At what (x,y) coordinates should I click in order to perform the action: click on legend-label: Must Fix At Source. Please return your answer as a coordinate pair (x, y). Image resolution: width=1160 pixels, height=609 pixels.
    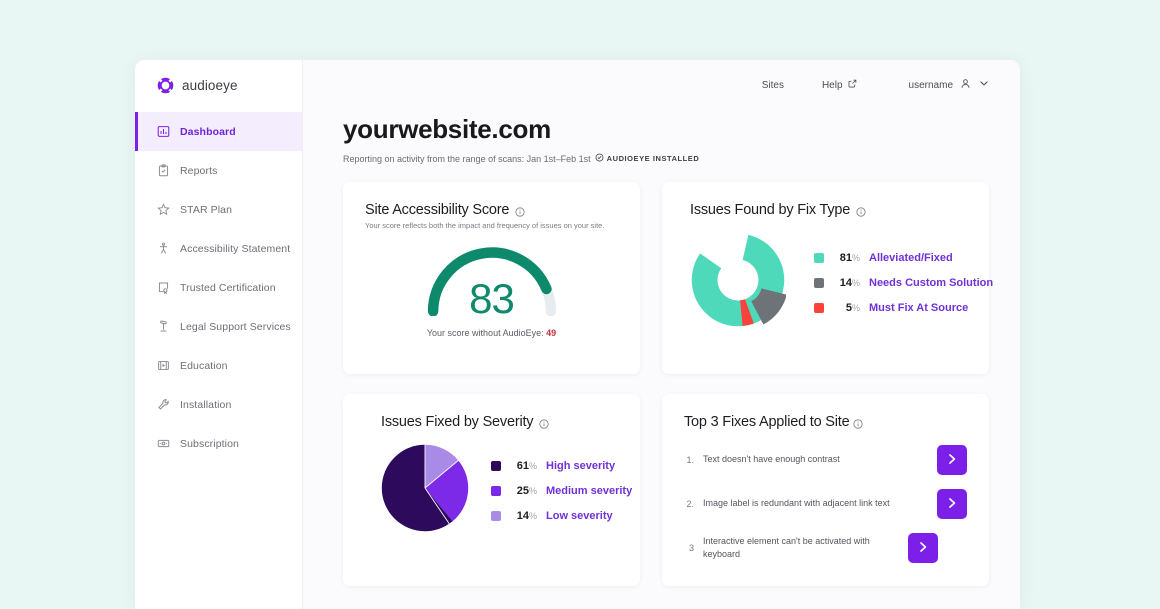
    Looking at the image, I should click on (919, 307).